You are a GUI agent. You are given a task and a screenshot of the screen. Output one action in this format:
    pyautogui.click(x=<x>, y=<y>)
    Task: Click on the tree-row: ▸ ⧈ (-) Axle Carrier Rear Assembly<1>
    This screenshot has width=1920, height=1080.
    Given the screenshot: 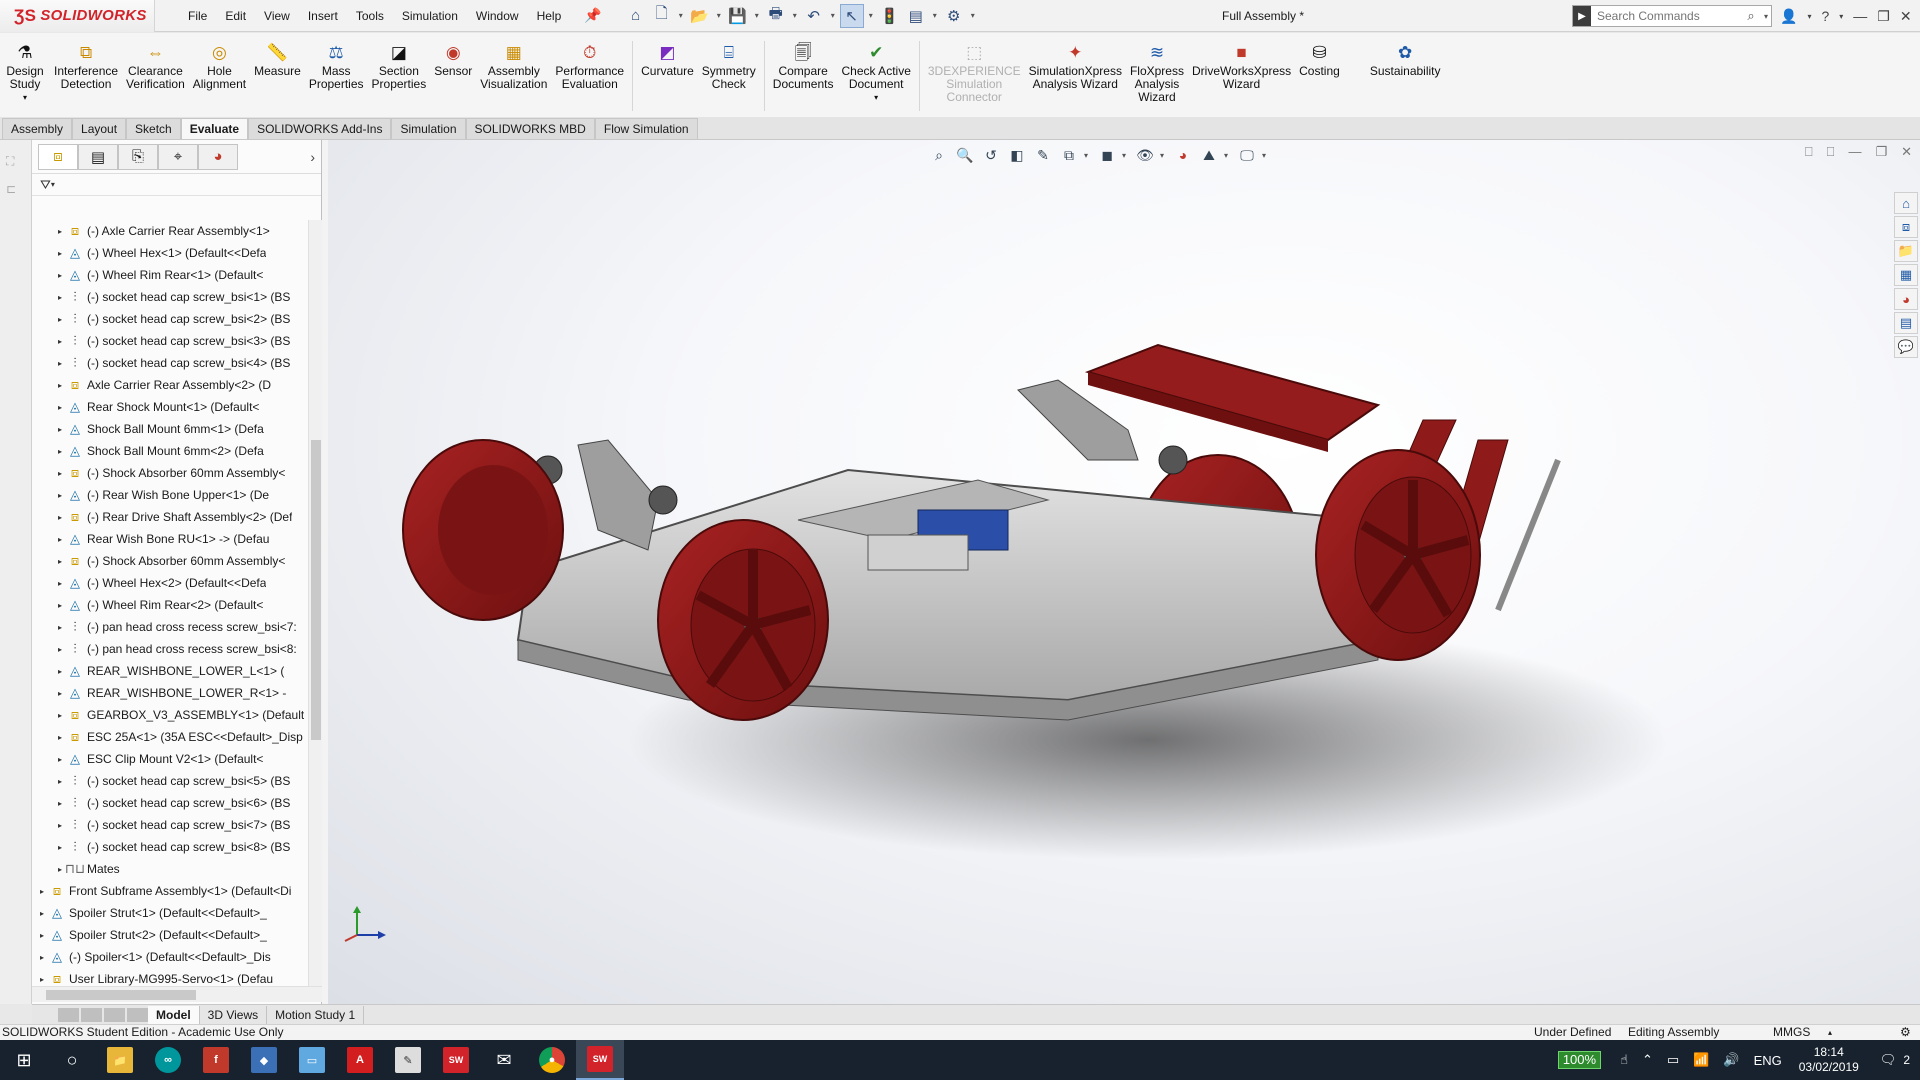 What is the action you would take?
    pyautogui.click(x=170, y=231)
    